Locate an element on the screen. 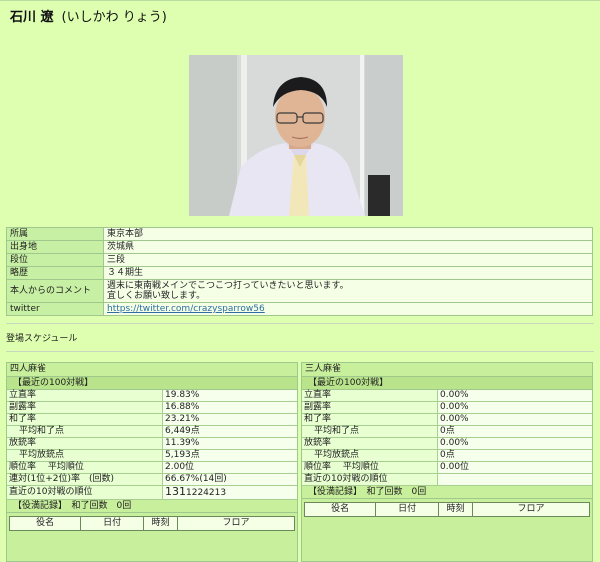  stat-row: 放銃率 0.00% is located at coordinates (447, 443).